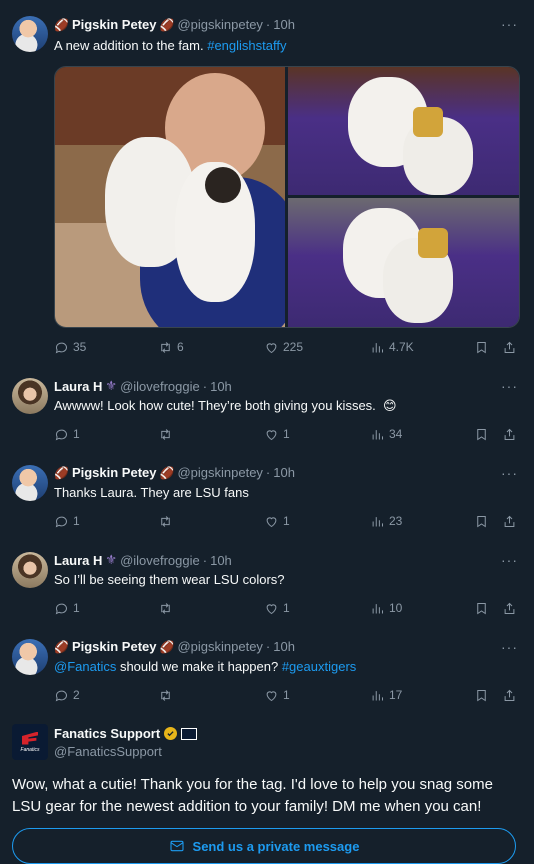 This screenshot has height=864, width=534. Describe the element at coordinates (386, 608) in the screenshot. I see `views-button: 10` at that location.